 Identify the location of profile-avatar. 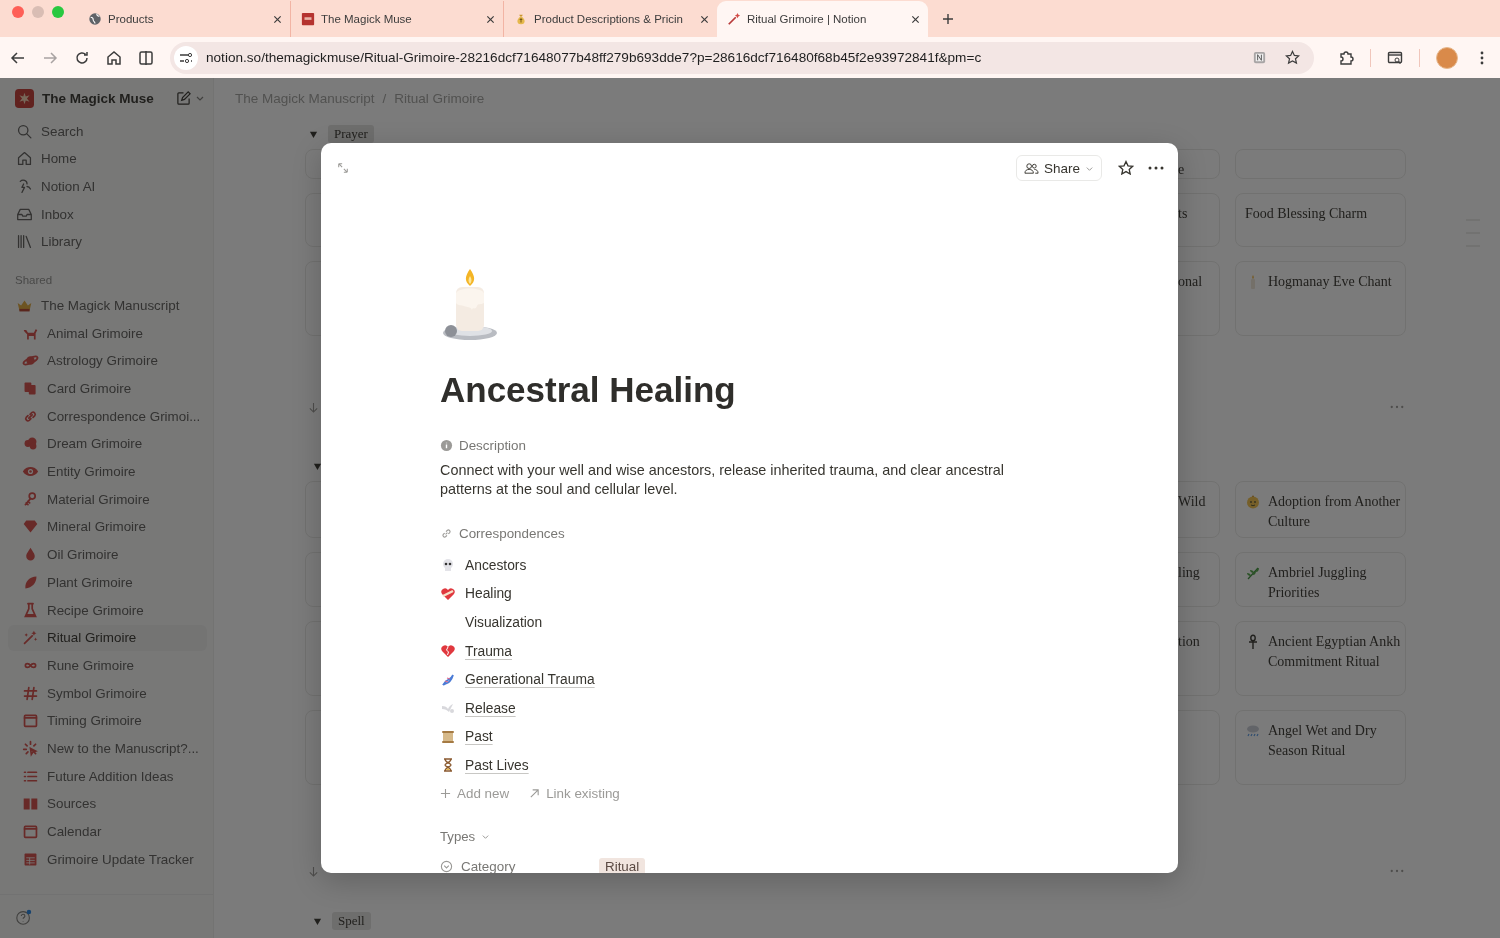
(1447, 57).